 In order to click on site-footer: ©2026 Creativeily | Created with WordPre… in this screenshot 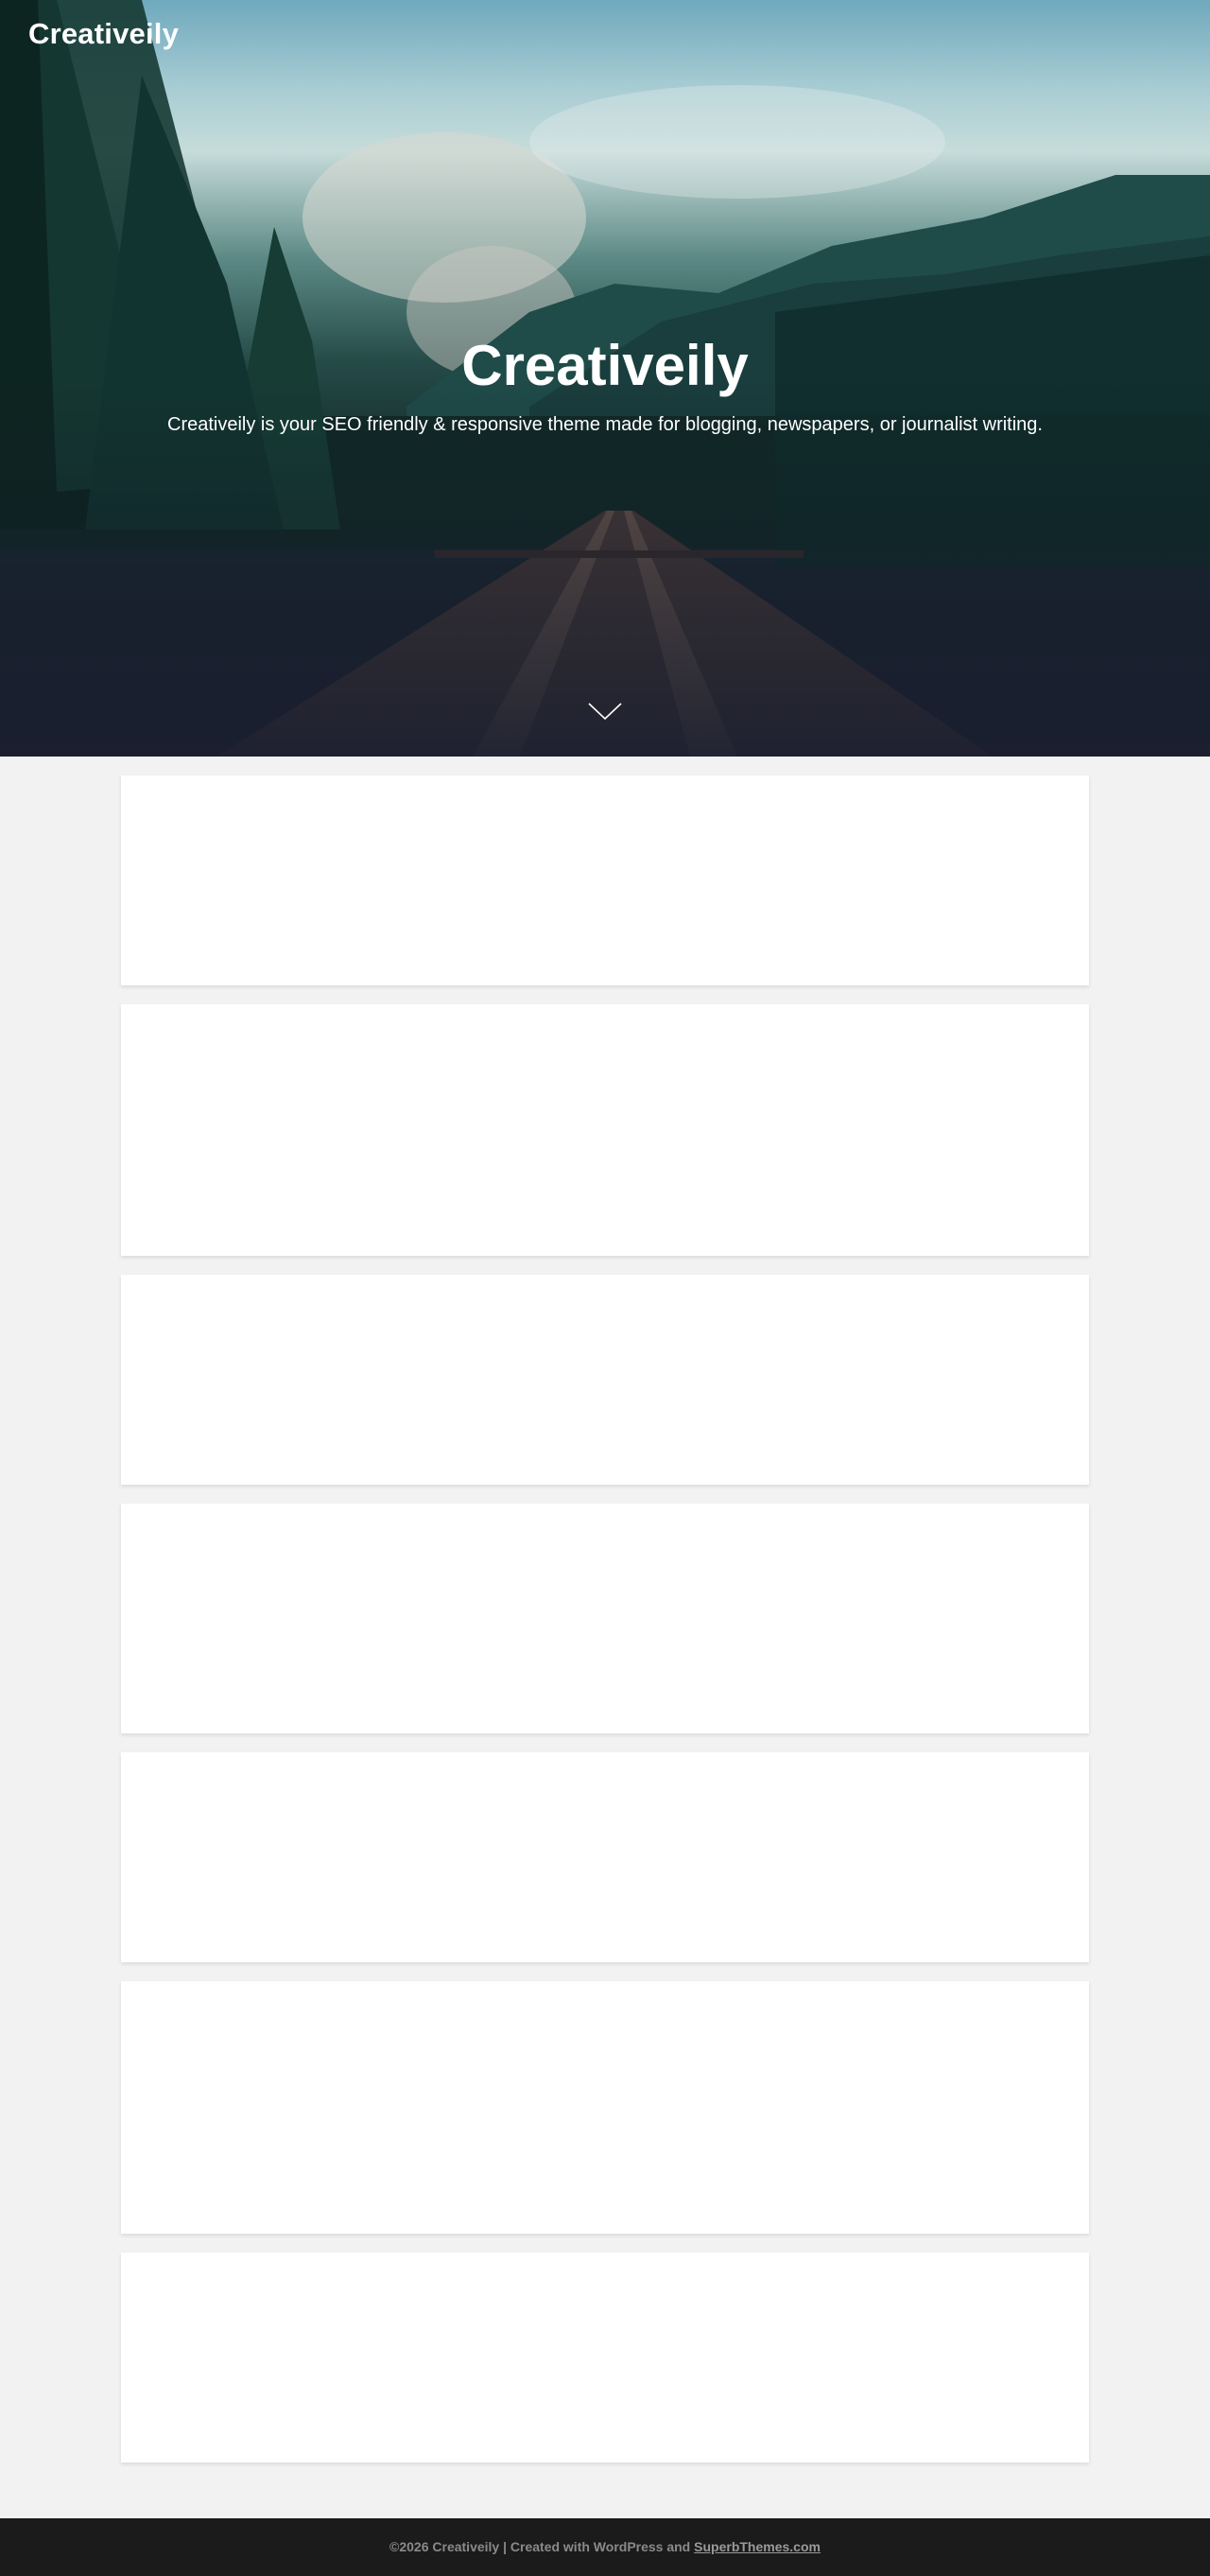, I will do `click(605, 2547)`.